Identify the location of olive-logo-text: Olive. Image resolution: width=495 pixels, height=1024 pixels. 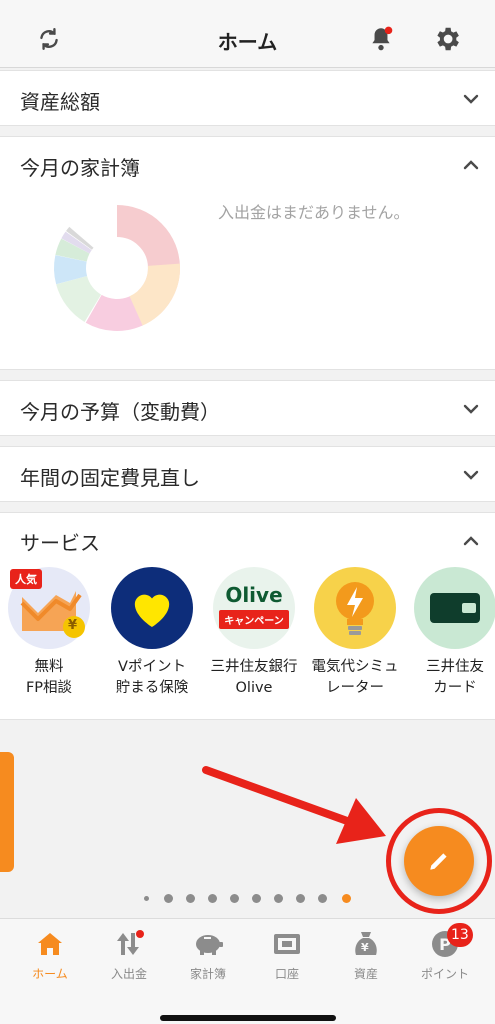
(254, 595).